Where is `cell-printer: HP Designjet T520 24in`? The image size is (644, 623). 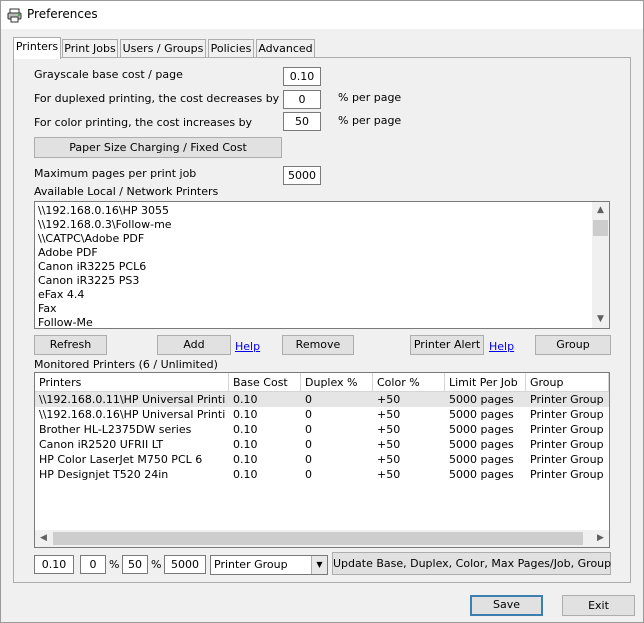 cell-printer: HP Designjet T520 24in is located at coordinates (104, 474).